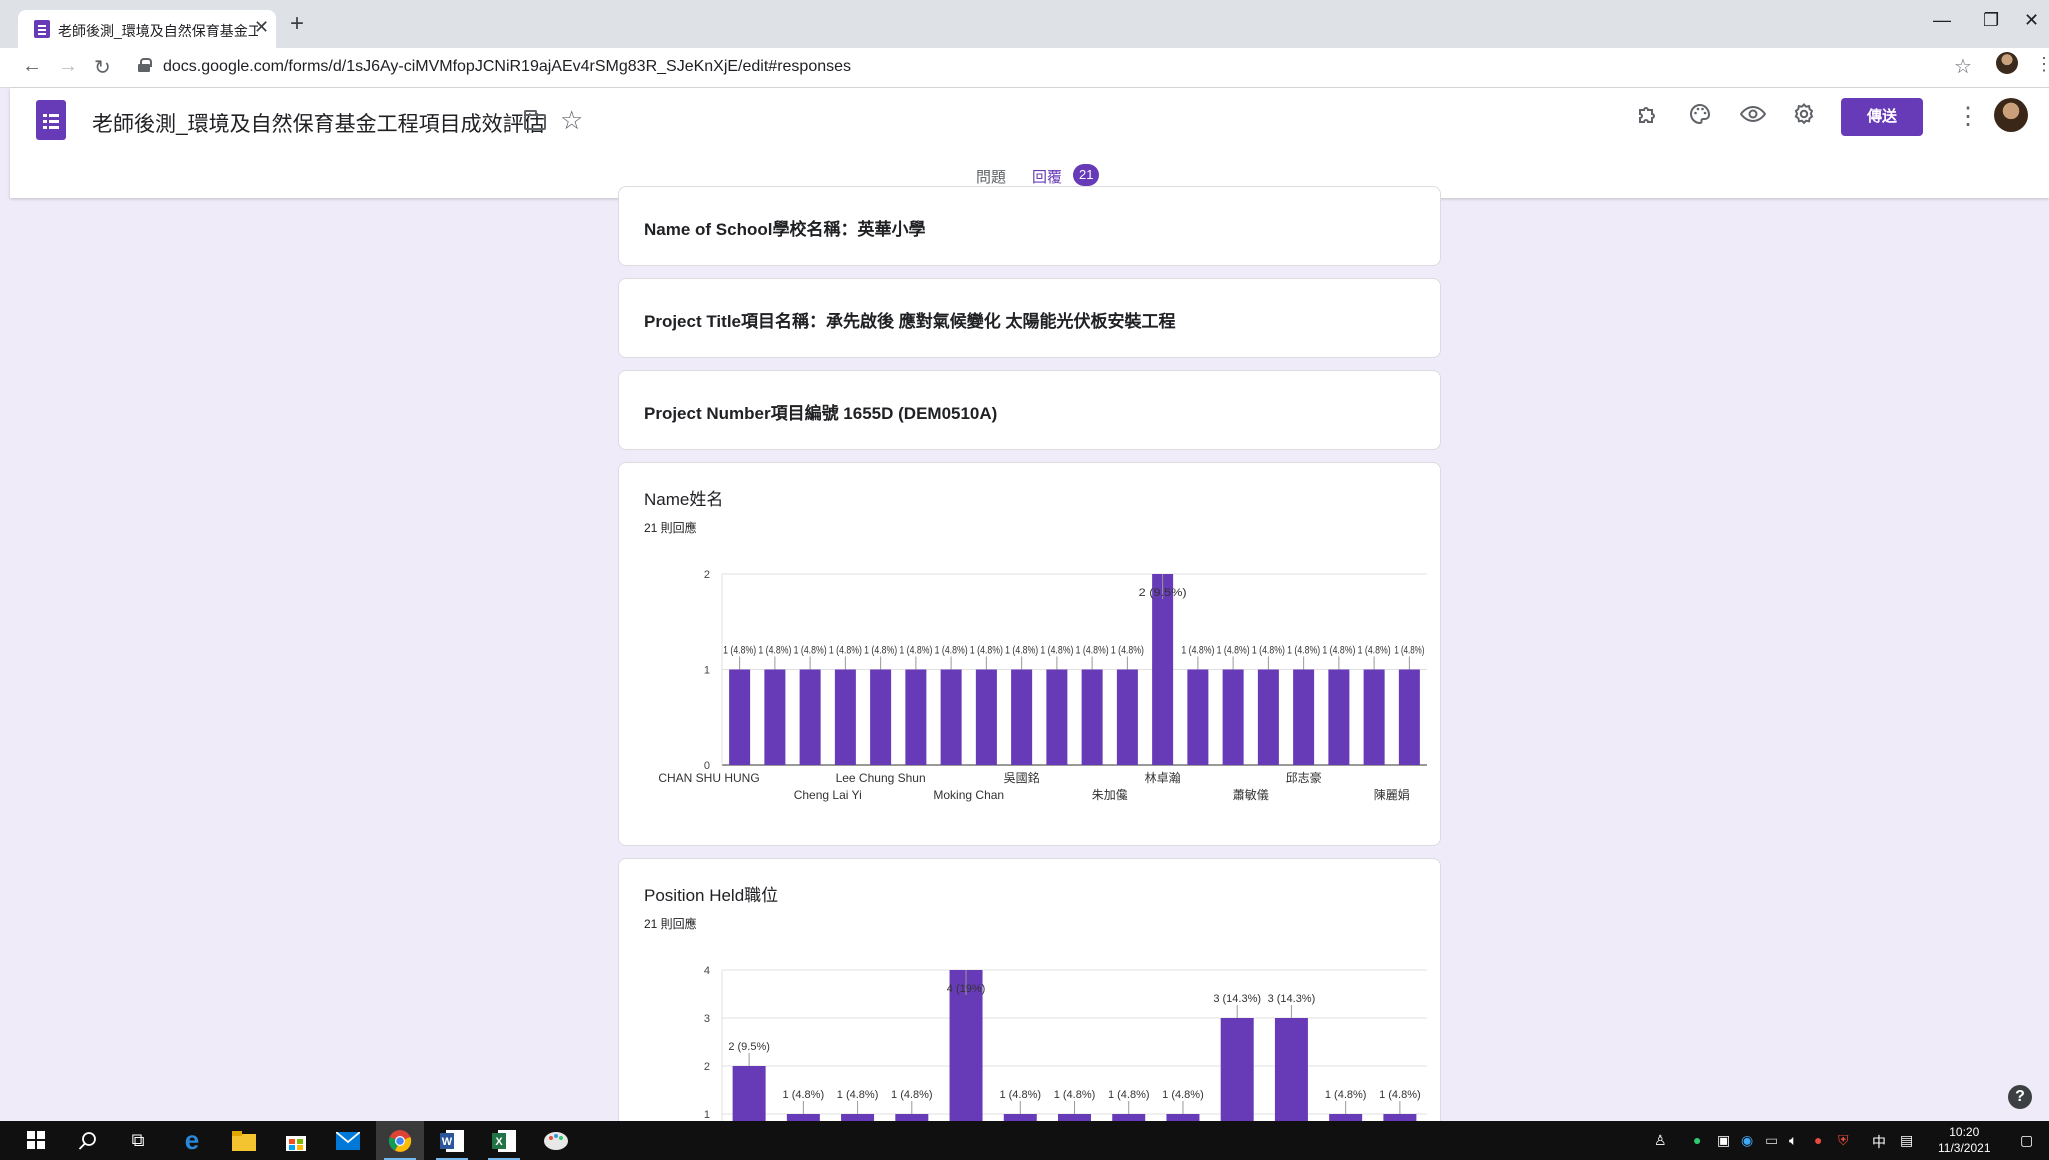 Image resolution: width=2049 pixels, height=1160 pixels. I want to click on y-tick-label: 2, so click(707, 1067).